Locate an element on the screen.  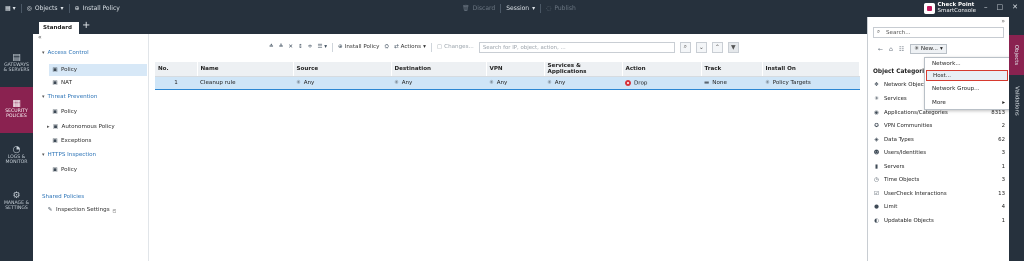
collapse-tree-icon: « is located at coordinates (40, 37).